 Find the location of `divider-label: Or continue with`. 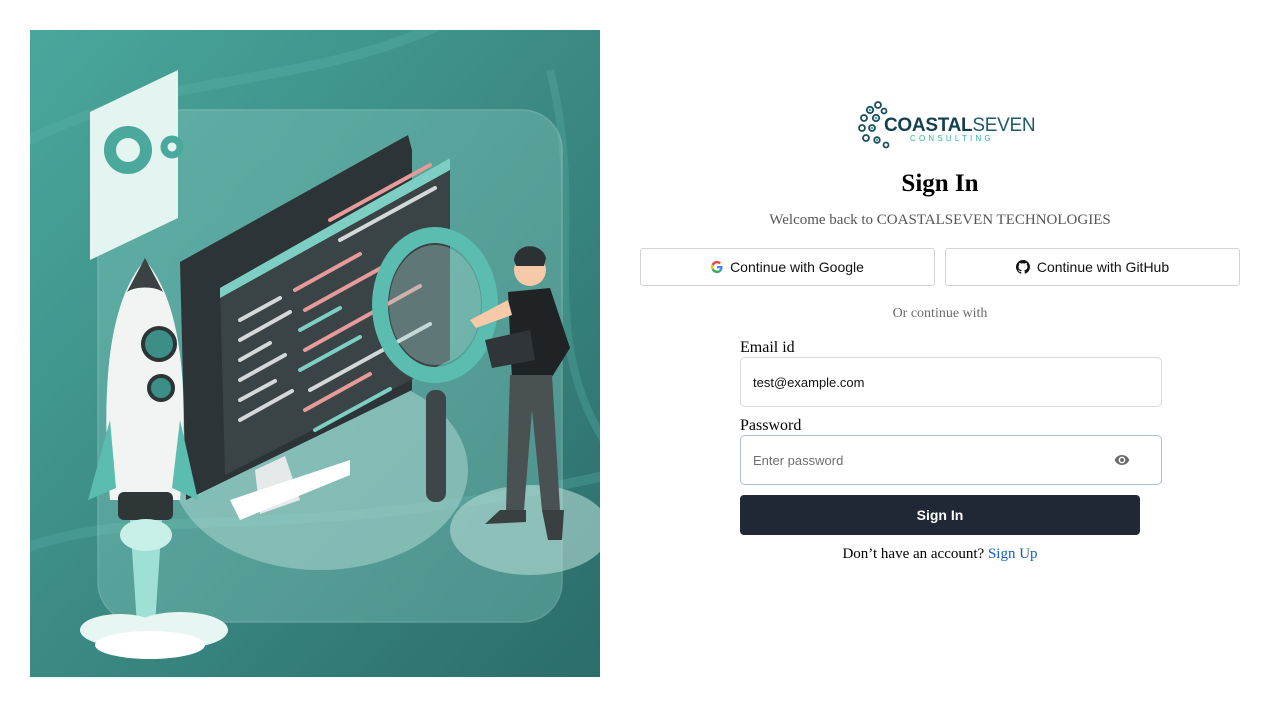

divider-label: Or continue with is located at coordinates (940, 313).